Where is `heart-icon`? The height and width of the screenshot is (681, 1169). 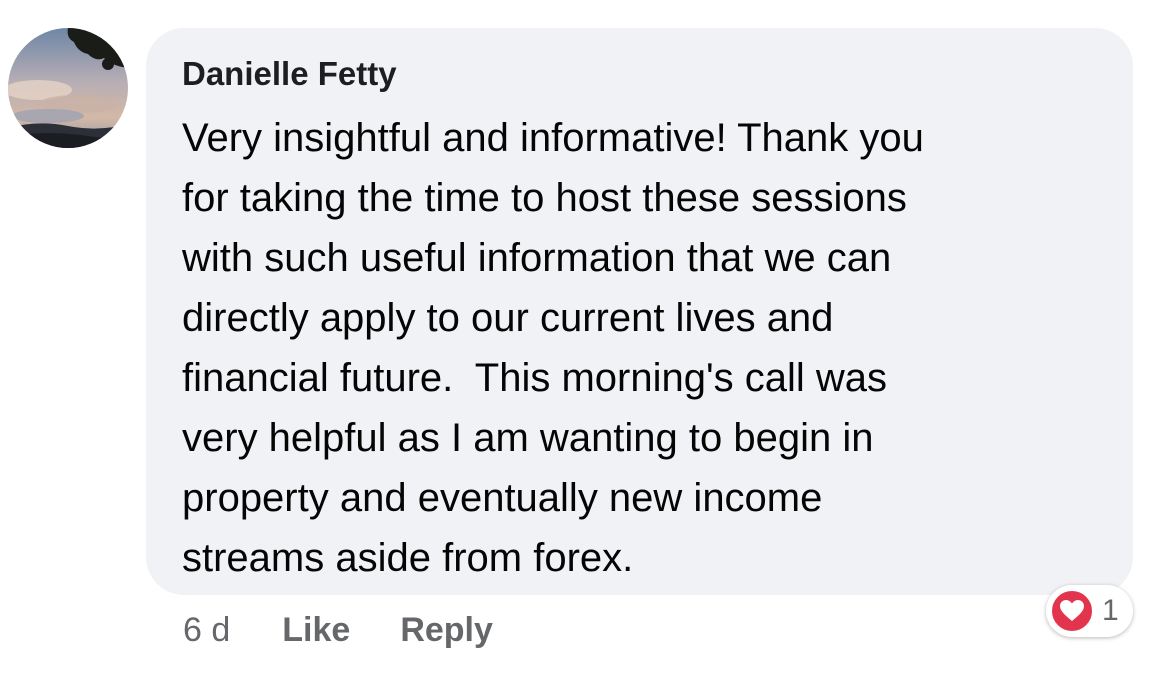 heart-icon is located at coordinates (1072, 611).